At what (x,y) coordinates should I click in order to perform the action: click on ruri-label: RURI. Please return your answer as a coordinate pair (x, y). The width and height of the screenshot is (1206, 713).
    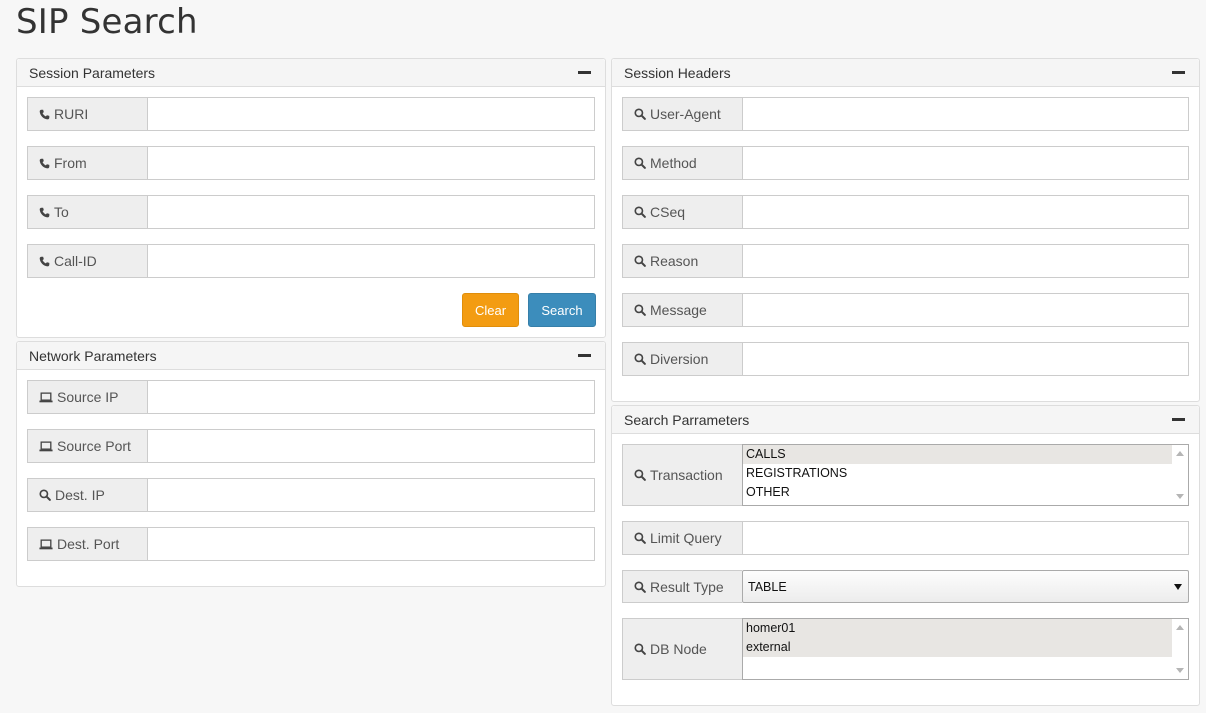
    Looking at the image, I should click on (71, 114).